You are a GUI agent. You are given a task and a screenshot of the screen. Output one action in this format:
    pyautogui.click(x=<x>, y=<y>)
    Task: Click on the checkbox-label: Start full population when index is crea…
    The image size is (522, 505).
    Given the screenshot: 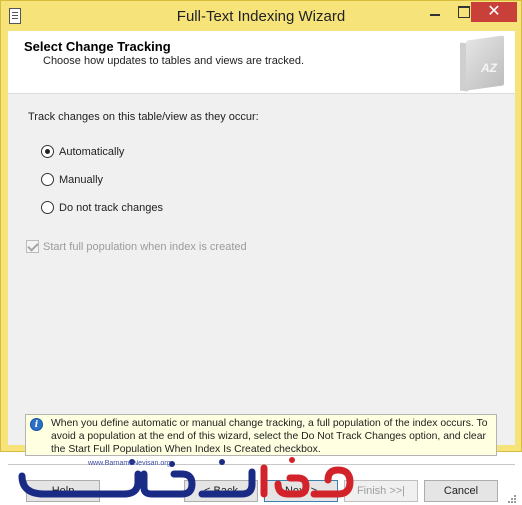 What is the action you would take?
    pyautogui.click(x=145, y=246)
    